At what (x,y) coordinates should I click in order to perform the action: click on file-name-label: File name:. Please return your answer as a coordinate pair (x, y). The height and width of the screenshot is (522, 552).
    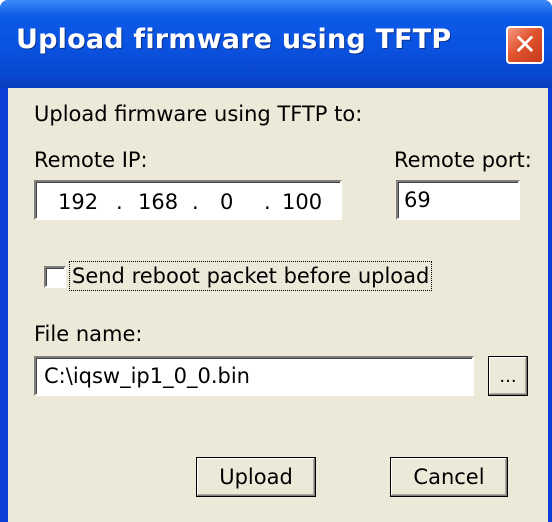
    Looking at the image, I should click on (88, 334).